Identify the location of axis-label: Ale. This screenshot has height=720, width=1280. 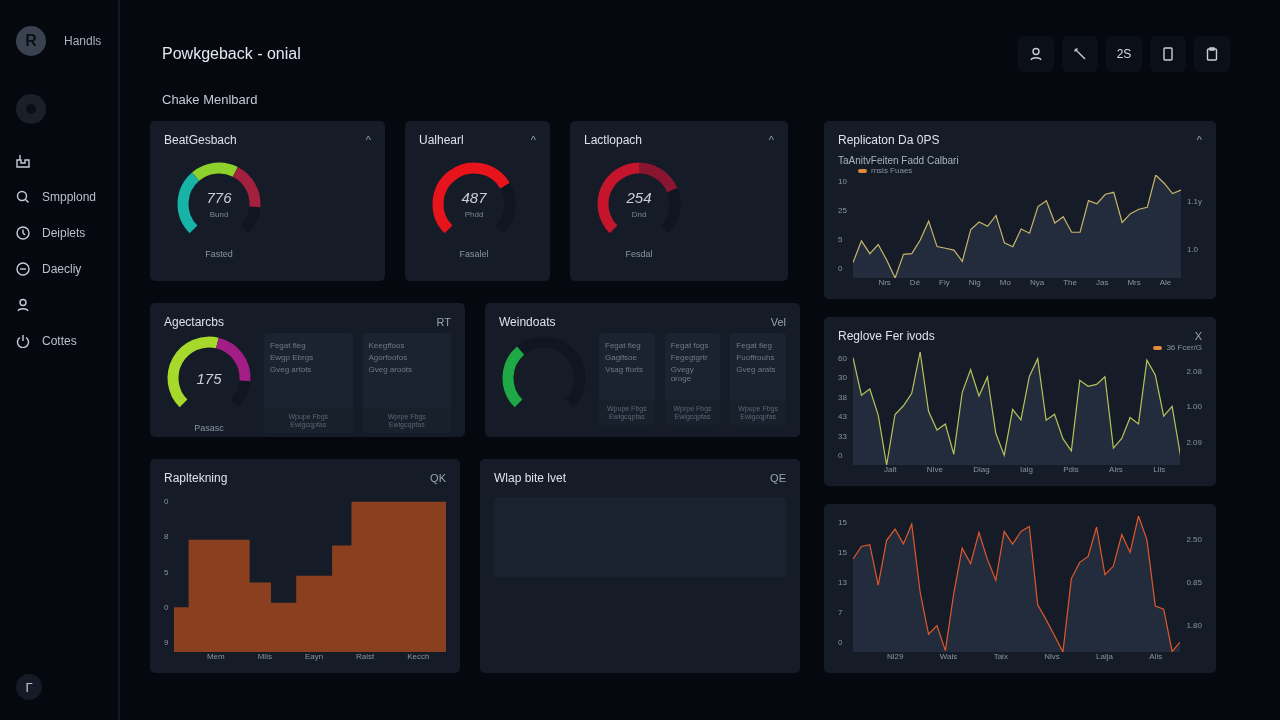
(1165, 282).